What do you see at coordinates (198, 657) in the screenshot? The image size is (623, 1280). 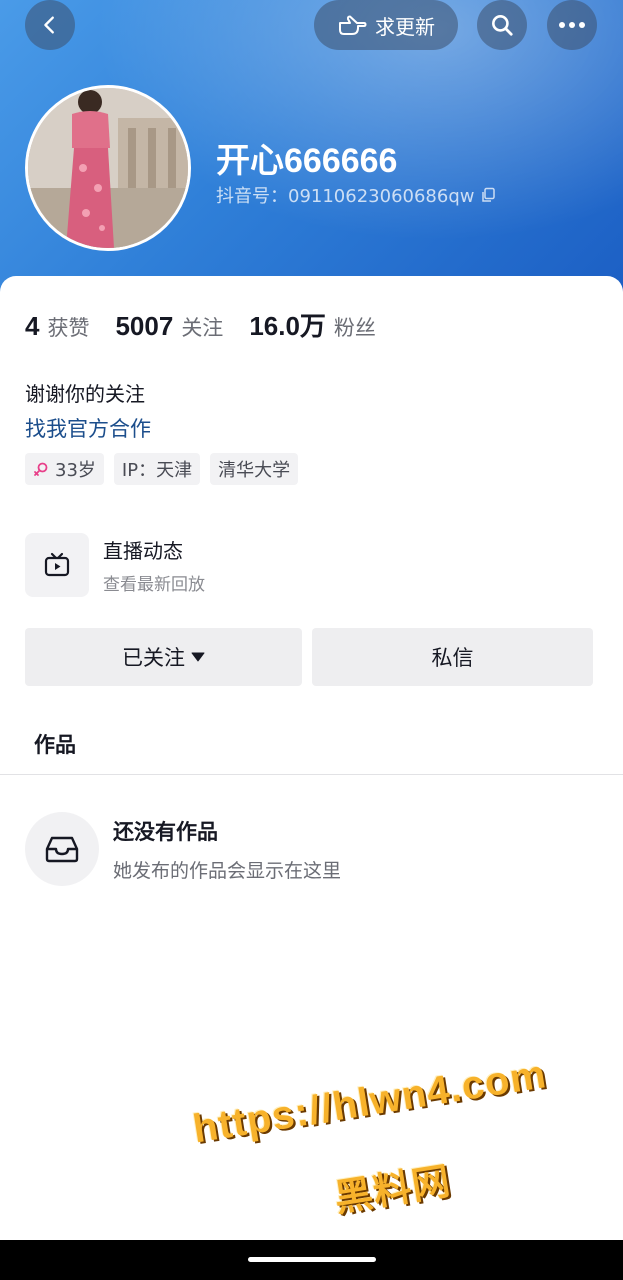 I see `caret-down-icon` at bounding box center [198, 657].